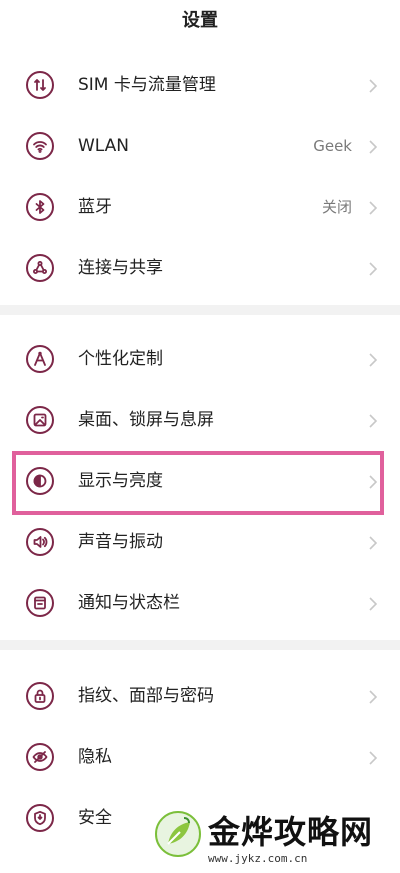  Describe the element at coordinates (129, 603) in the screenshot. I see `settings-item-label: 通知与状态栏` at that location.